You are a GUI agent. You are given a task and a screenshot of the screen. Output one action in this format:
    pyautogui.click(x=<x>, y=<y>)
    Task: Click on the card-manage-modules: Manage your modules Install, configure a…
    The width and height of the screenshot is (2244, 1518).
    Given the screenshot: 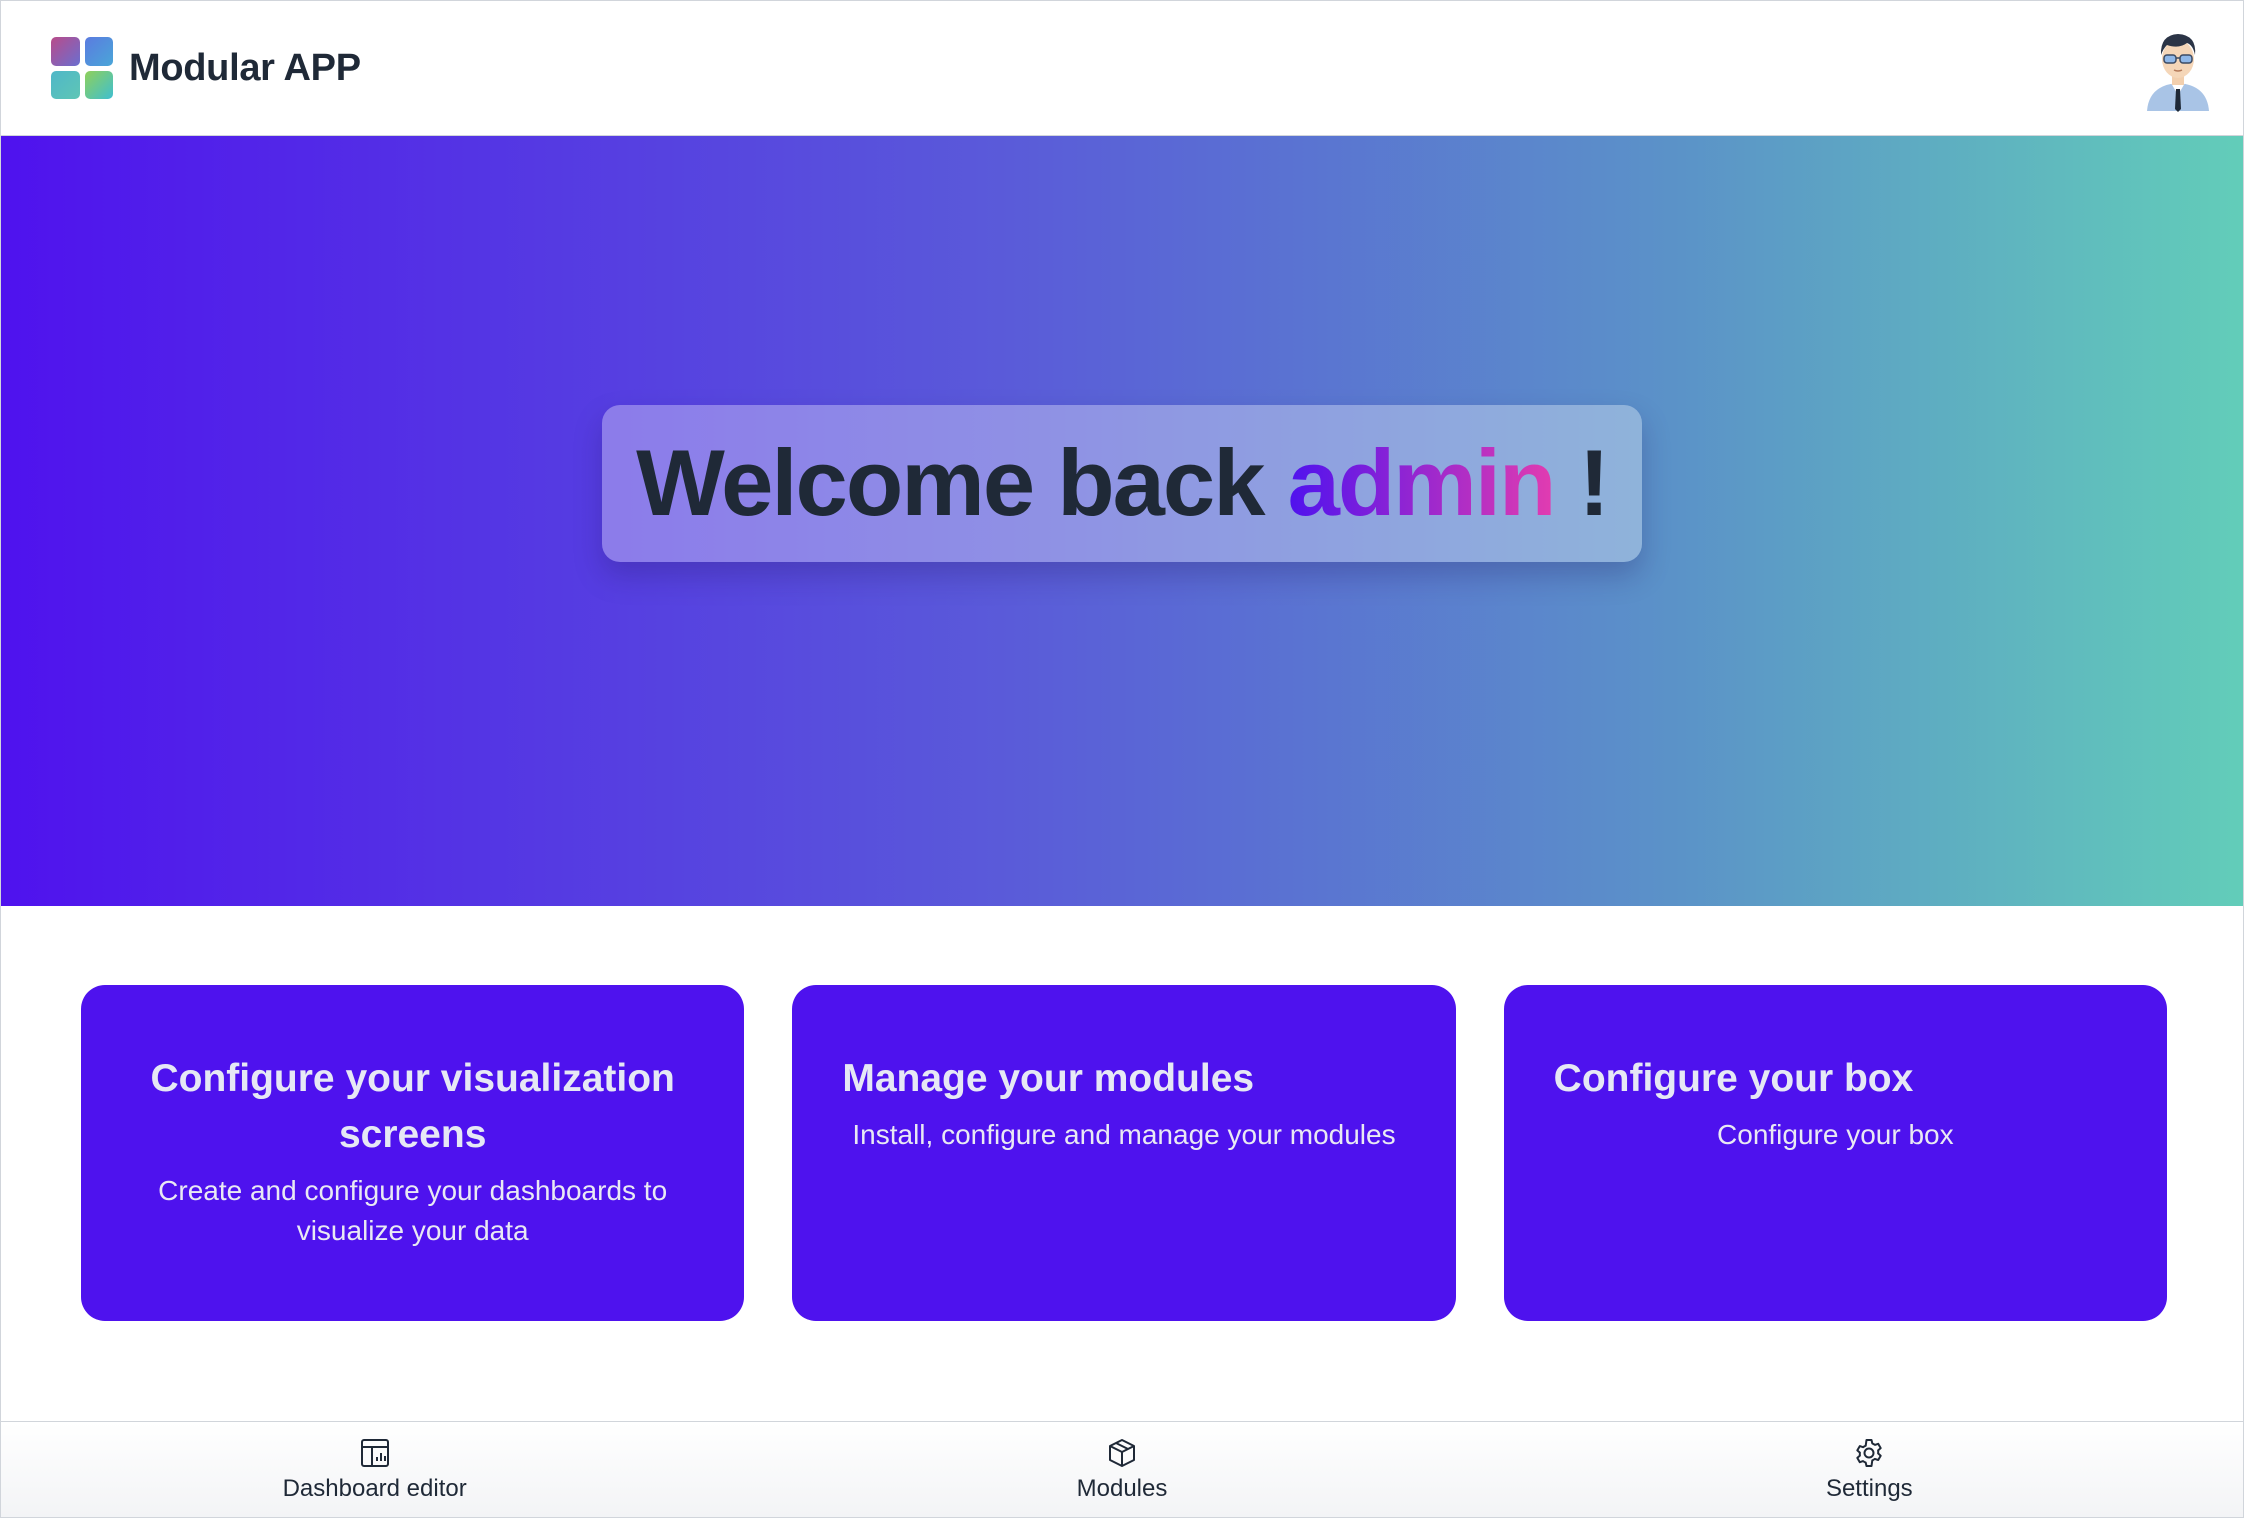 What is the action you would take?
    pyautogui.click(x=1124, y=1153)
    